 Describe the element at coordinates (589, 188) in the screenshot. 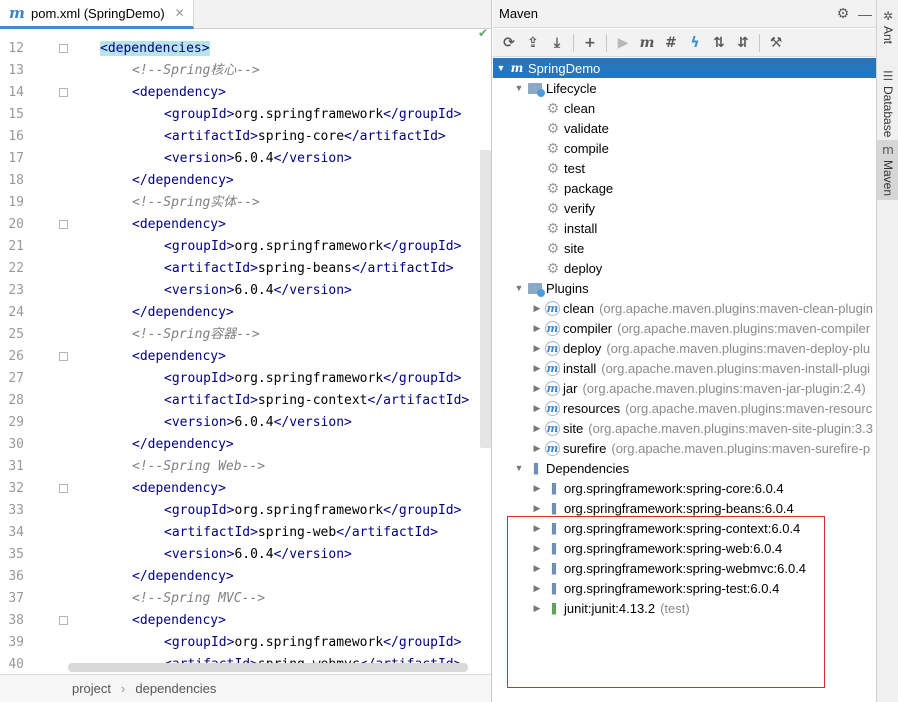

I see `tree-label: package` at that location.